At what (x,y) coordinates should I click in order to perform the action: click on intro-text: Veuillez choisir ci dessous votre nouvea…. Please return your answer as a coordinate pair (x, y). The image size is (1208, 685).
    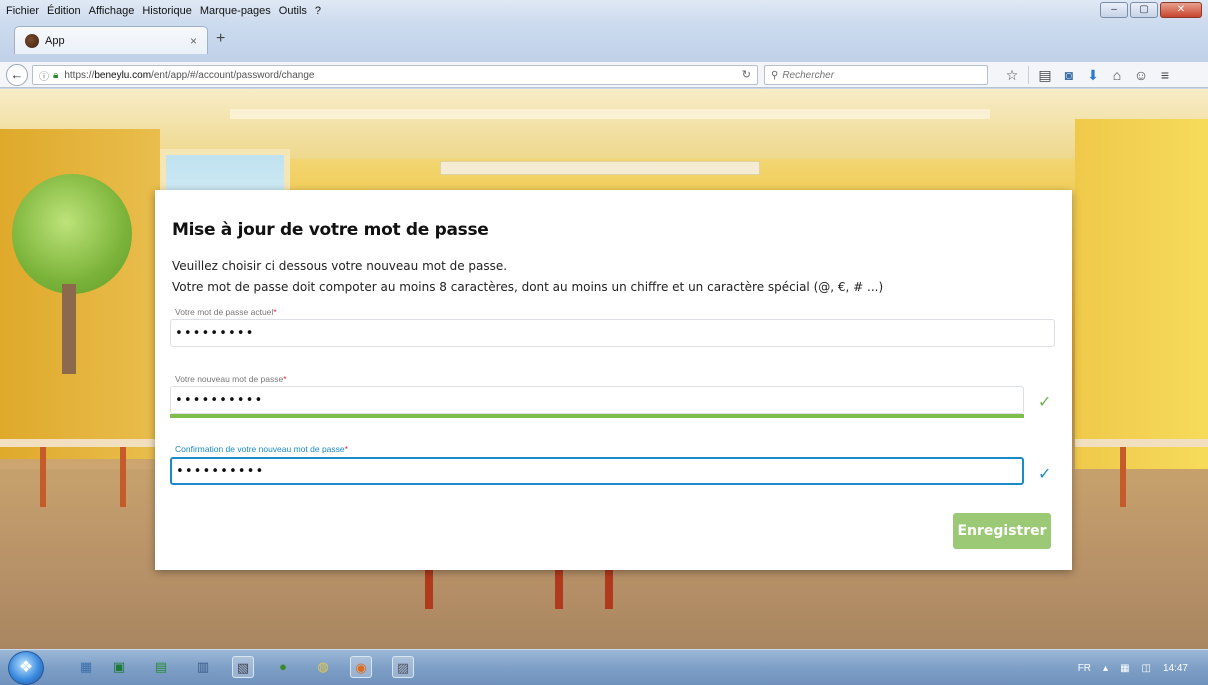
    Looking at the image, I should click on (340, 266).